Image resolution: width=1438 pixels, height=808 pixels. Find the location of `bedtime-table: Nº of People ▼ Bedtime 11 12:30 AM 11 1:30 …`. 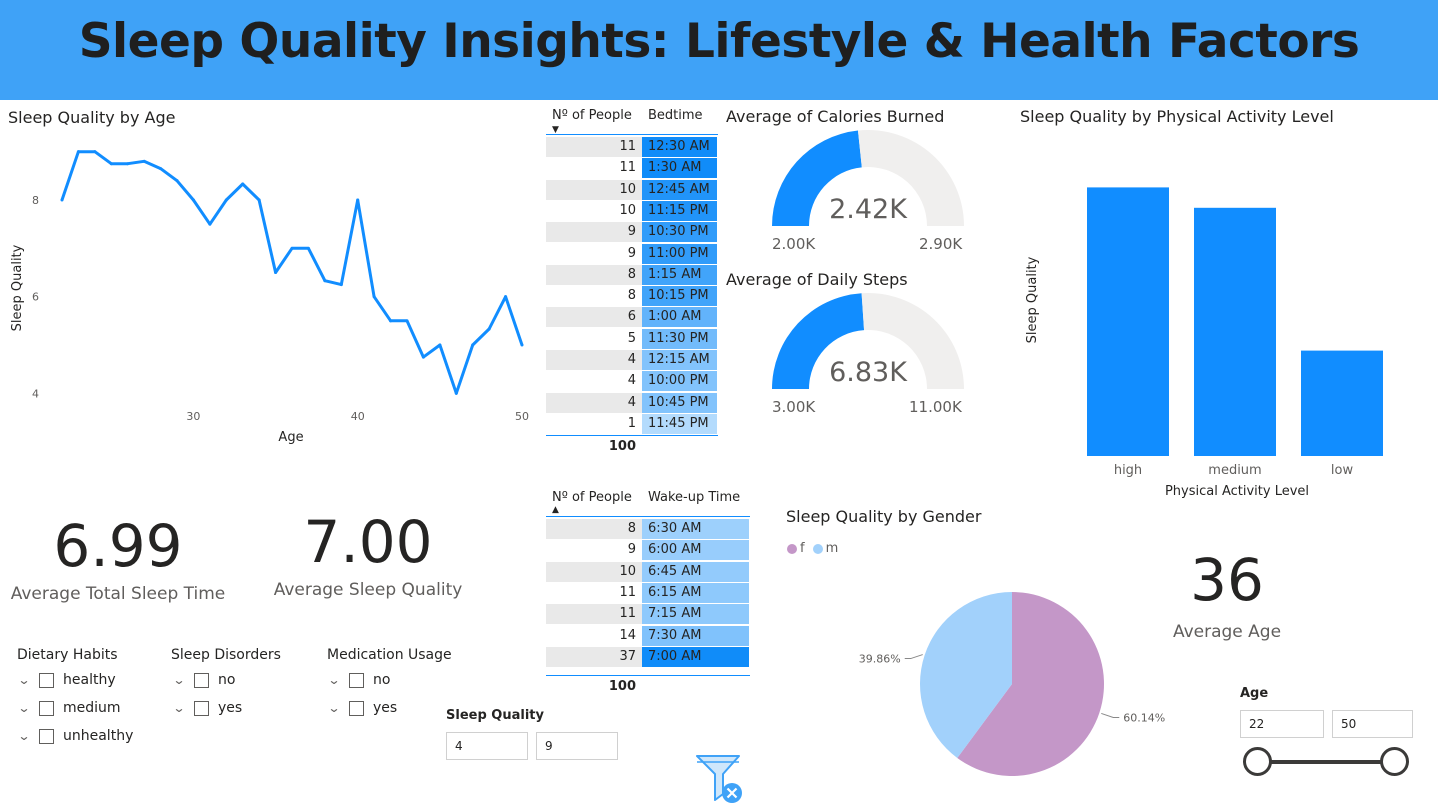

bedtime-table: Nº of People ▼ Bedtime 11 12:30 AM 11 1:30 … is located at coordinates (632, 284).